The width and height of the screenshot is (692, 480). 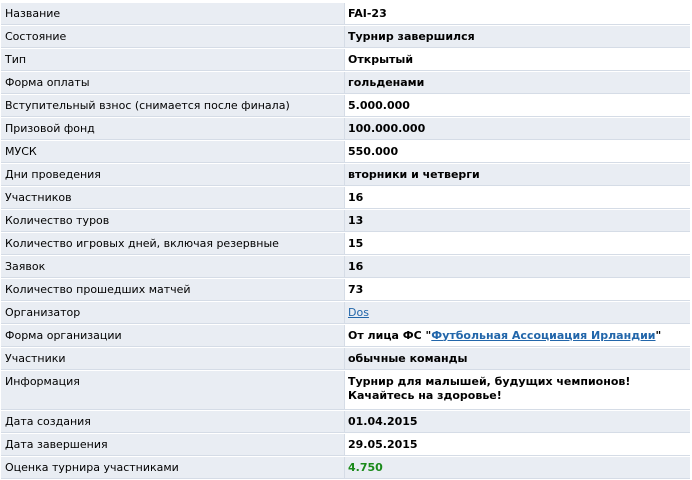 What do you see at coordinates (517, 422) in the screenshot?
I see `created-date-value: 01.04.2015` at bounding box center [517, 422].